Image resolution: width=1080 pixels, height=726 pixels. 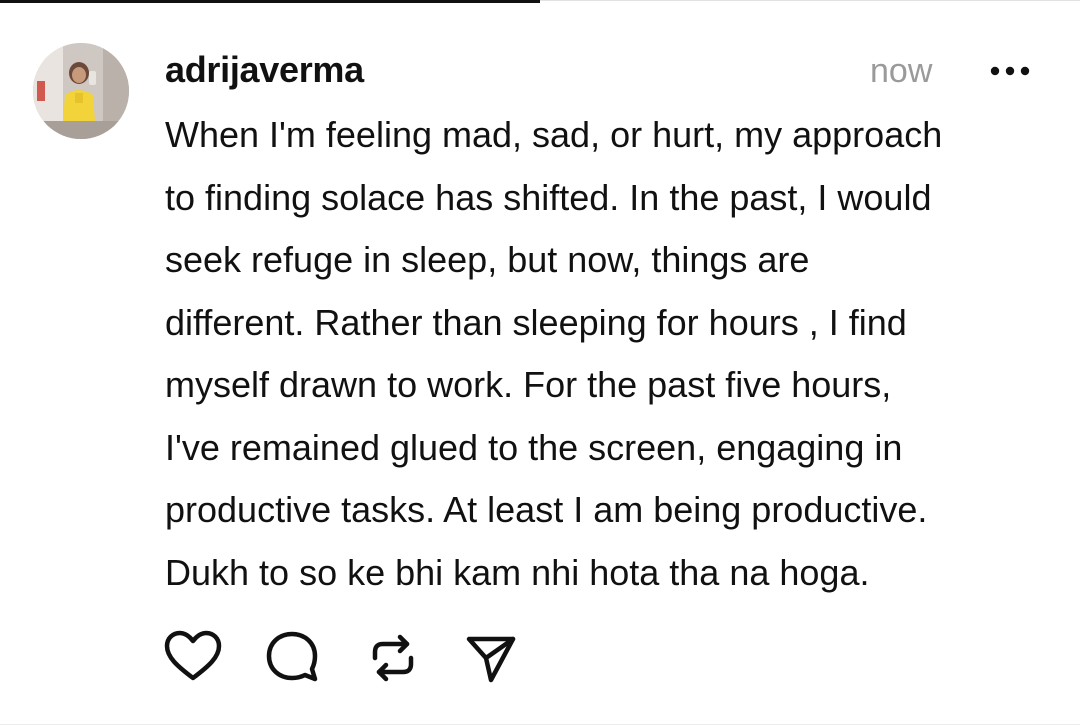 I want to click on repost-button, so click(x=393, y=658).